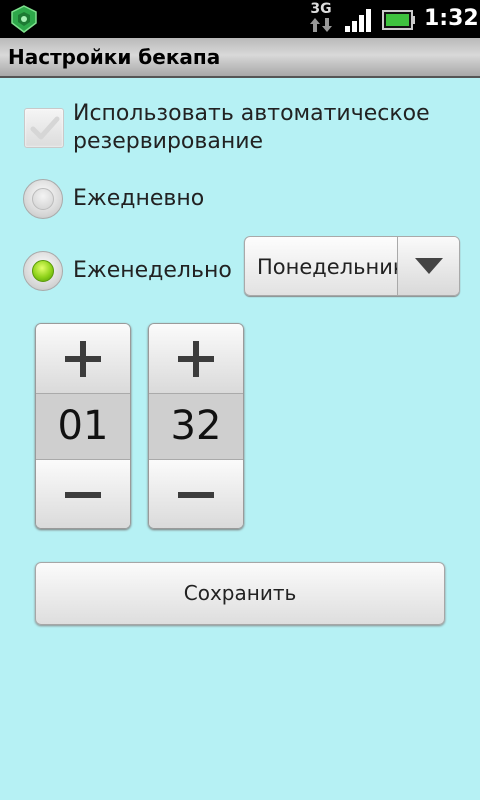 This screenshot has width=480, height=800. I want to click on day-of-week-dropdown: Понедельник, so click(352, 266).